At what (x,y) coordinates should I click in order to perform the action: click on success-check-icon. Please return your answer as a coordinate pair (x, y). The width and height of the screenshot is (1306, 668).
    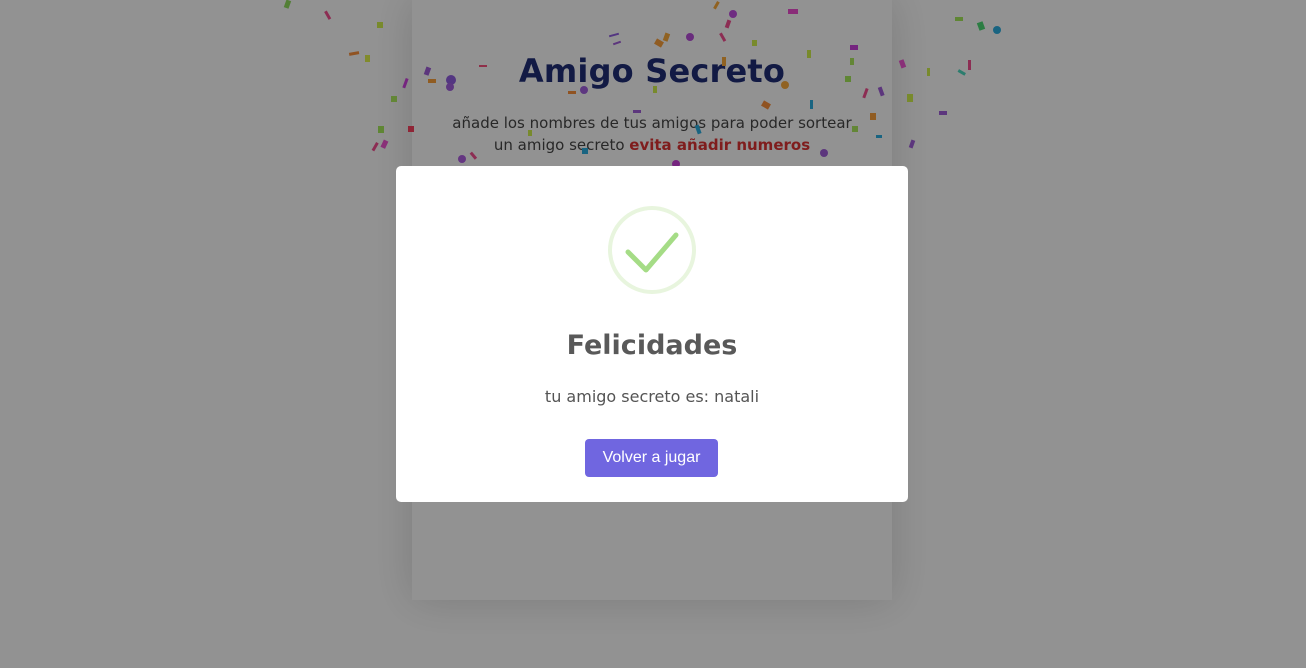
    Looking at the image, I should click on (652, 250).